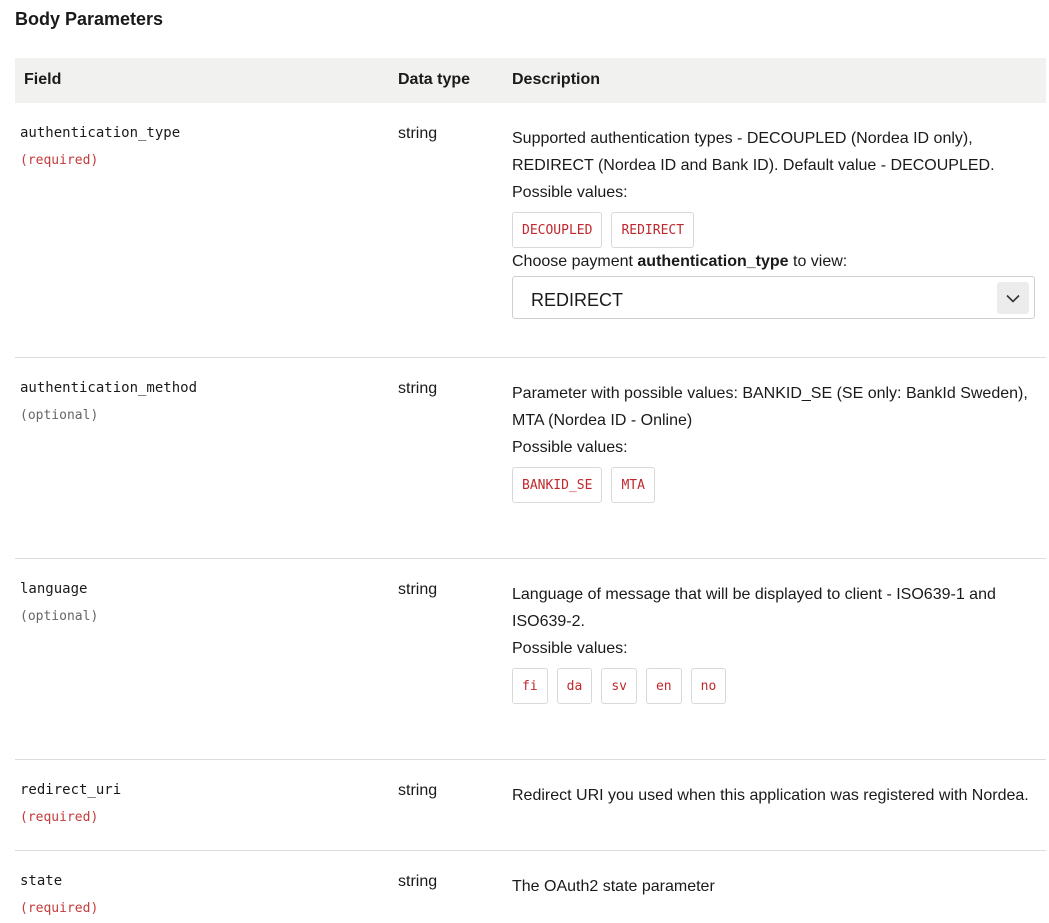 Image resolution: width=1049 pixels, height=923 pixels. Describe the element at coordinates (530, 686) in the screenshot. I see `value-chip: fi` at that location.